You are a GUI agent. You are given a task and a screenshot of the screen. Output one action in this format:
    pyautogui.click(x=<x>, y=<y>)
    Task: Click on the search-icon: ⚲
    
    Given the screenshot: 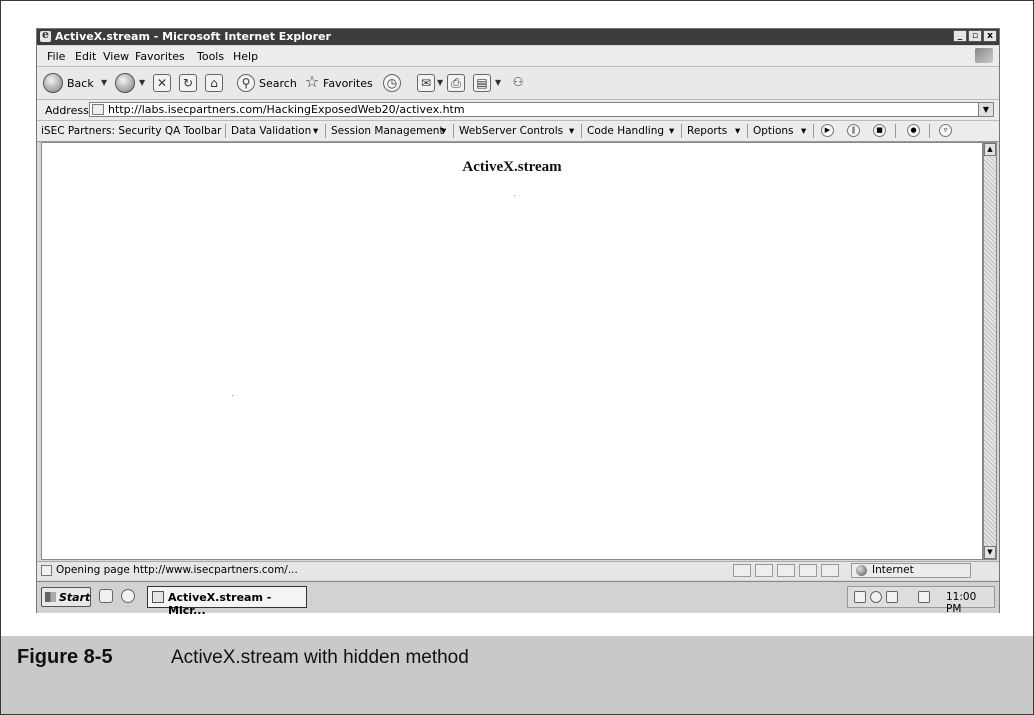 What is the action you would take?
    pyautogui.click(x=246, y=83)
    